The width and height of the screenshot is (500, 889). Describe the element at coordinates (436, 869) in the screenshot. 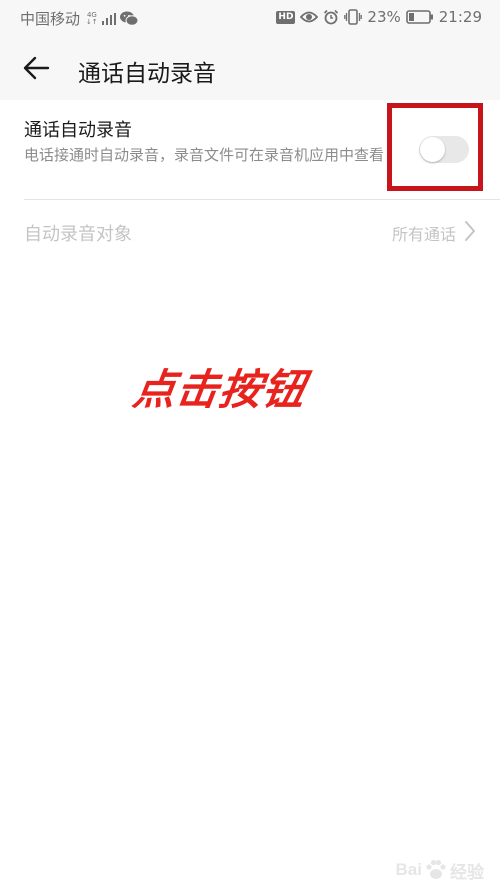

I see `baidu-paw-icon` at that location.